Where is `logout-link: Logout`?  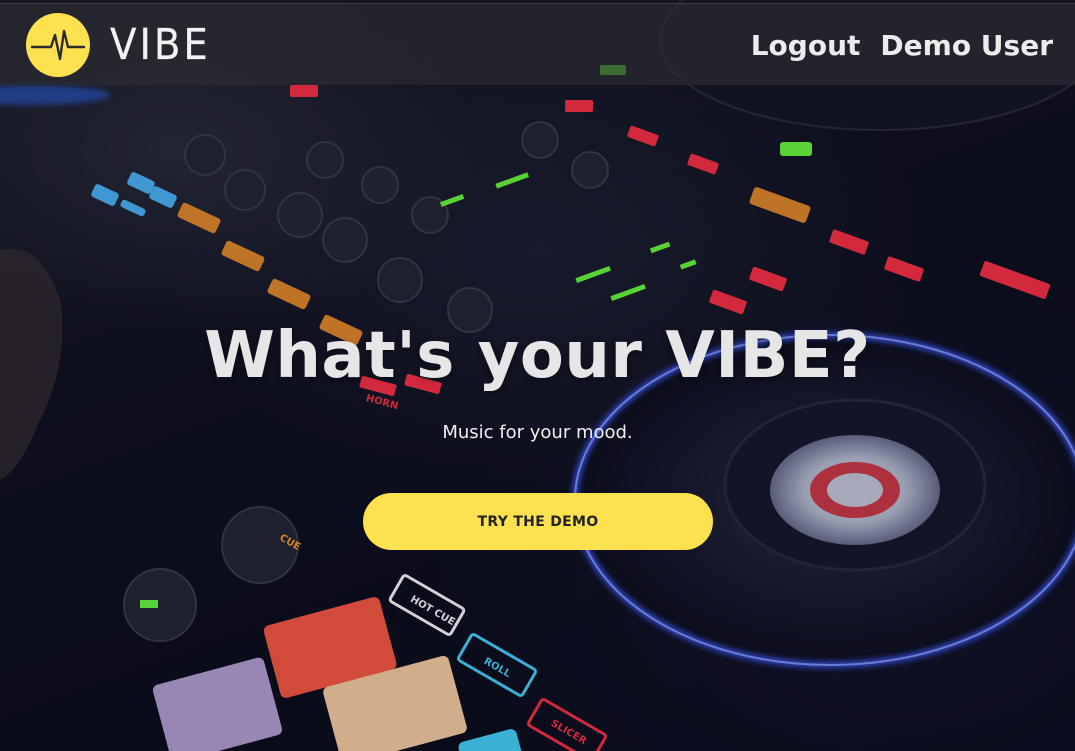
logout-link: Logout is located at coordinates (806, 46).